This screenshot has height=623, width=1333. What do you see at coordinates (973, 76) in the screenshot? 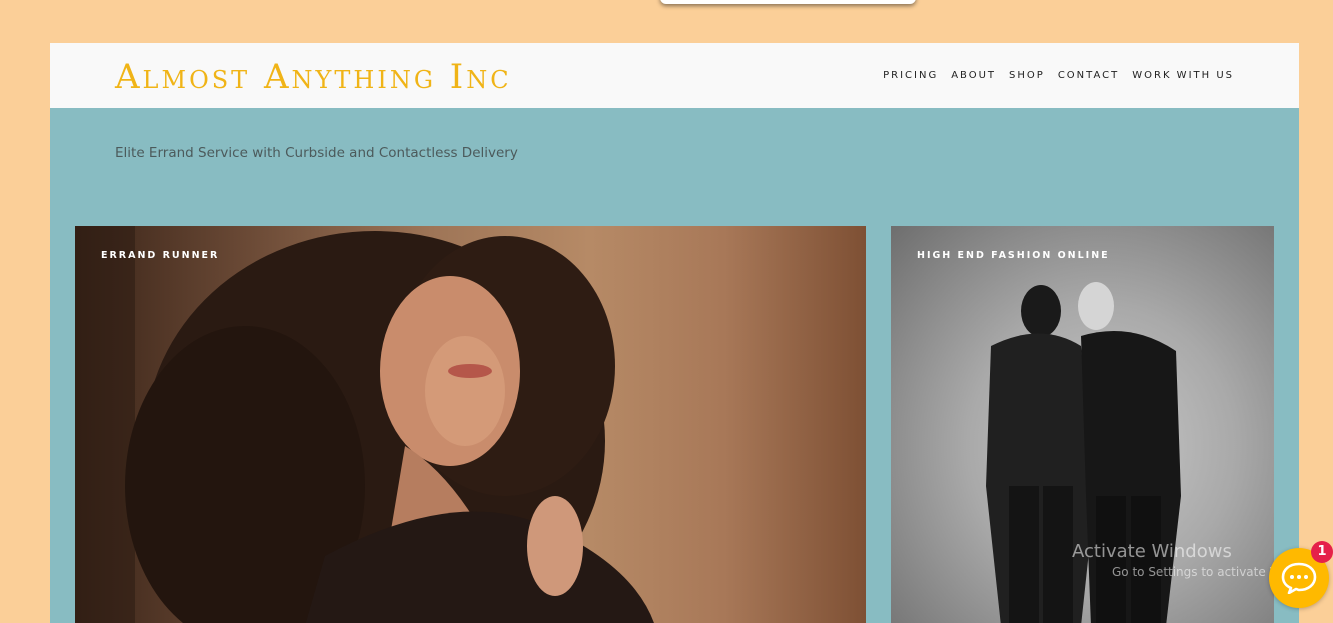
I see `nav-link-about: ABOUT` at bounding box center [973, 76].